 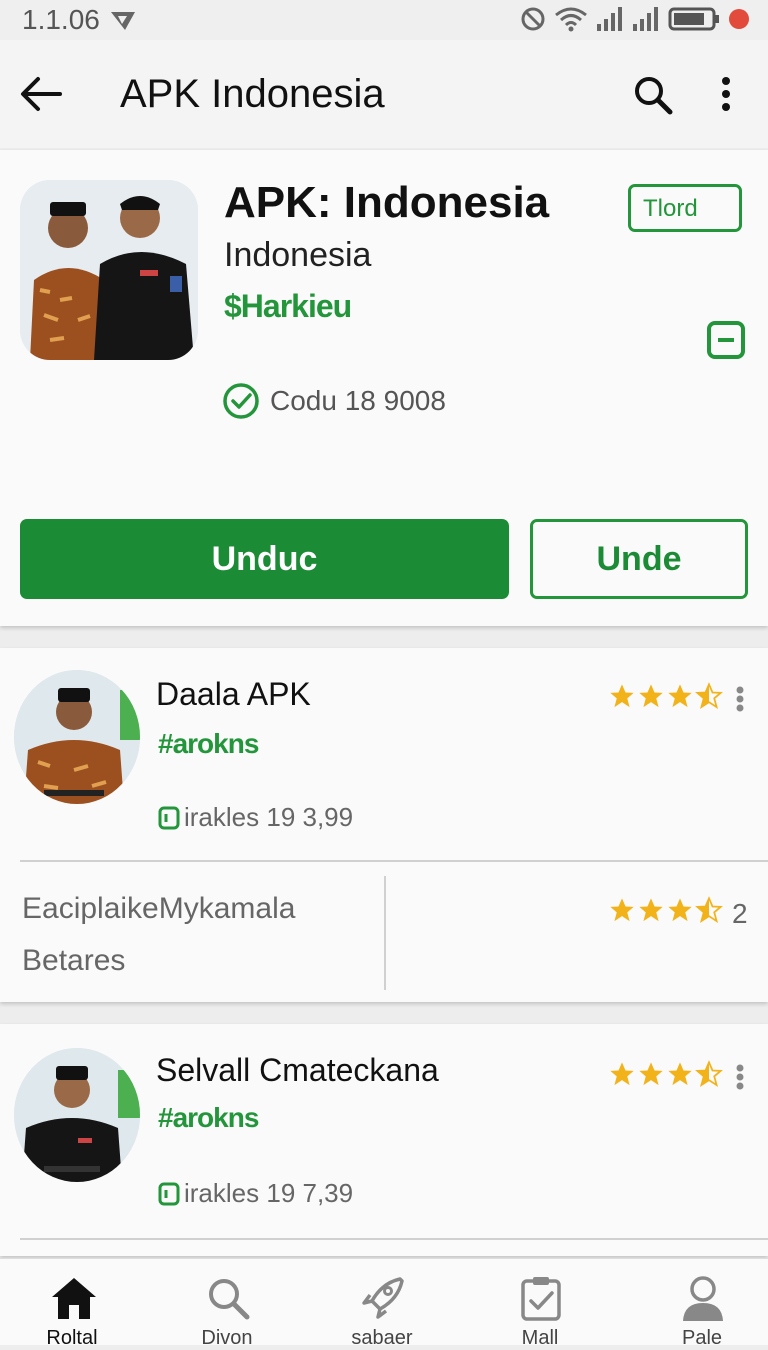 I want to click on app-bar: APK Indonesia, so click(x=384, y=94).